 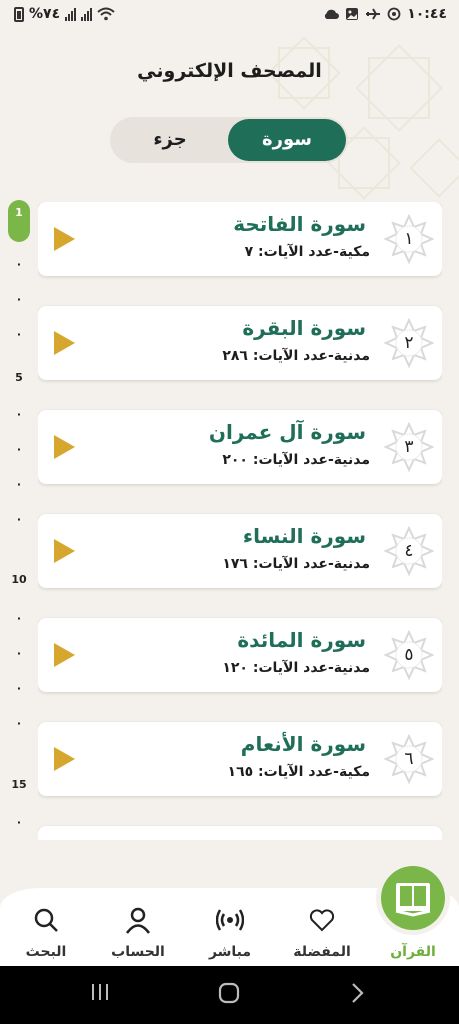 What do you see at coordinates (229, 71) in the screenshot?
I see `page-title: المصحف الإلكتروني` at bounding box center [229, 71].